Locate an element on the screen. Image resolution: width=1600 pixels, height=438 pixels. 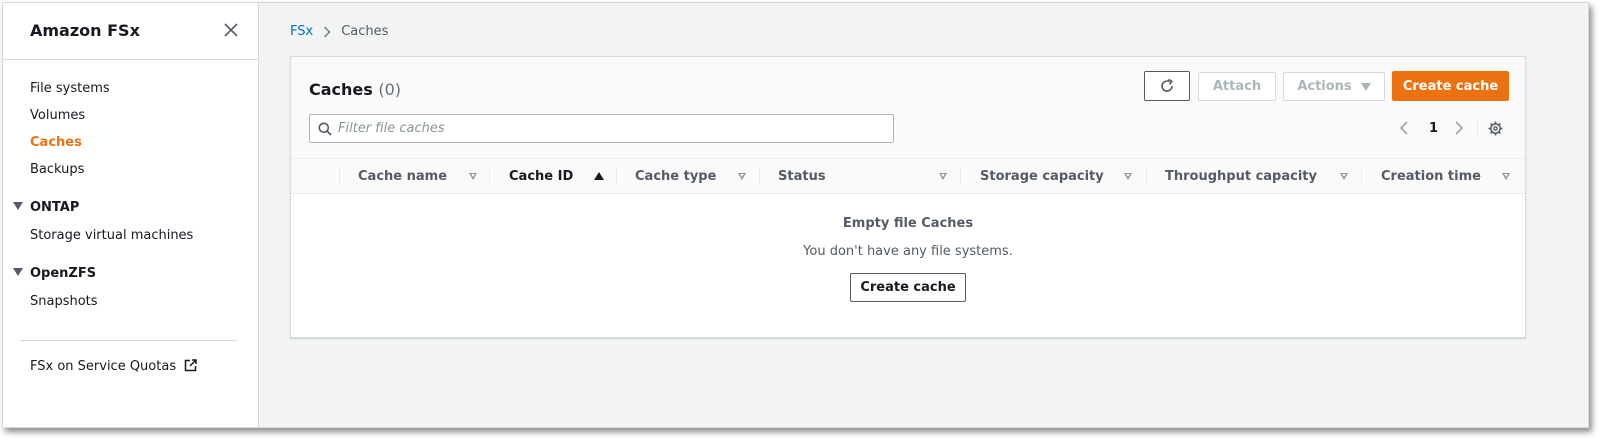
column-header-storage-capacity: Storage capacity is located at coordinates (1042, 176).